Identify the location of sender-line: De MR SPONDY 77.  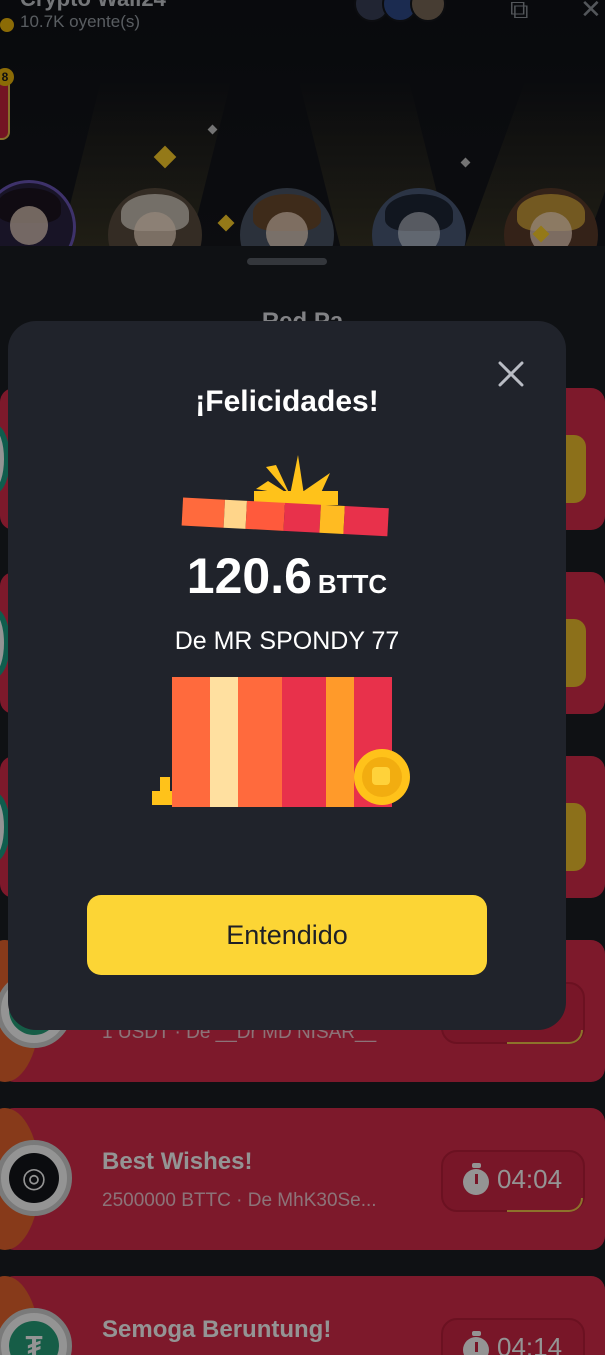
(287, 641).